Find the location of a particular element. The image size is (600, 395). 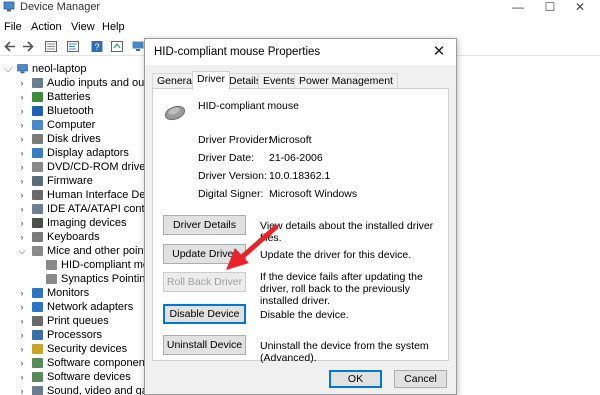

tree-category: › DVD/CD-ROM drives is located at coordinates (75, 167).